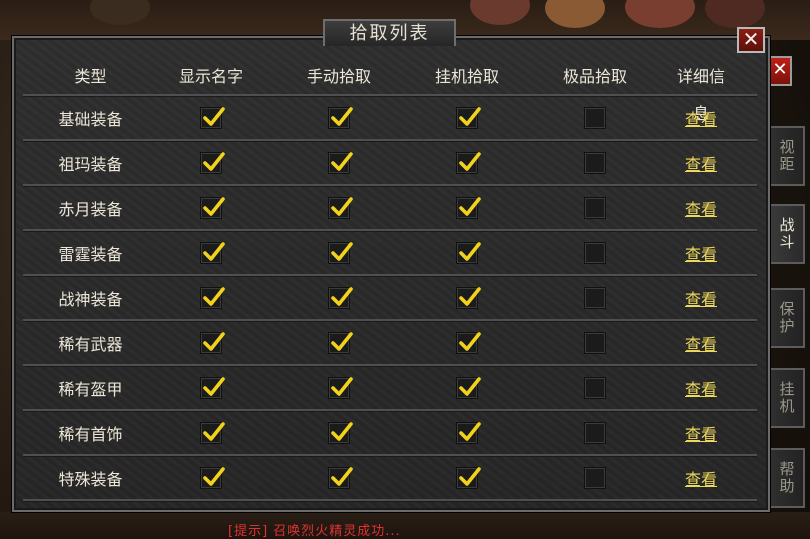 This screenshot has height=539, width=810. I want to click on header-manual-pickup: 手动拾取, so click(338, 76).